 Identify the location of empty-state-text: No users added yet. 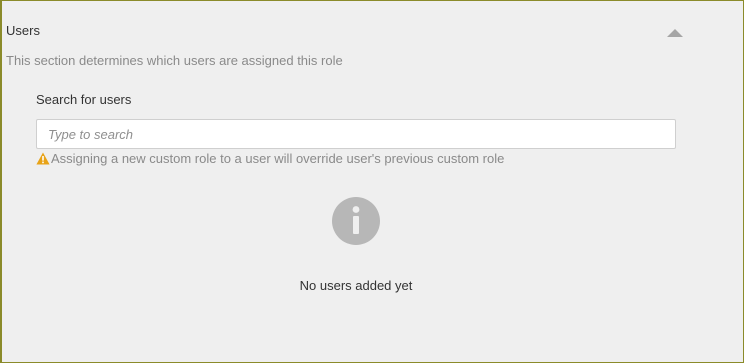
(356, 285).